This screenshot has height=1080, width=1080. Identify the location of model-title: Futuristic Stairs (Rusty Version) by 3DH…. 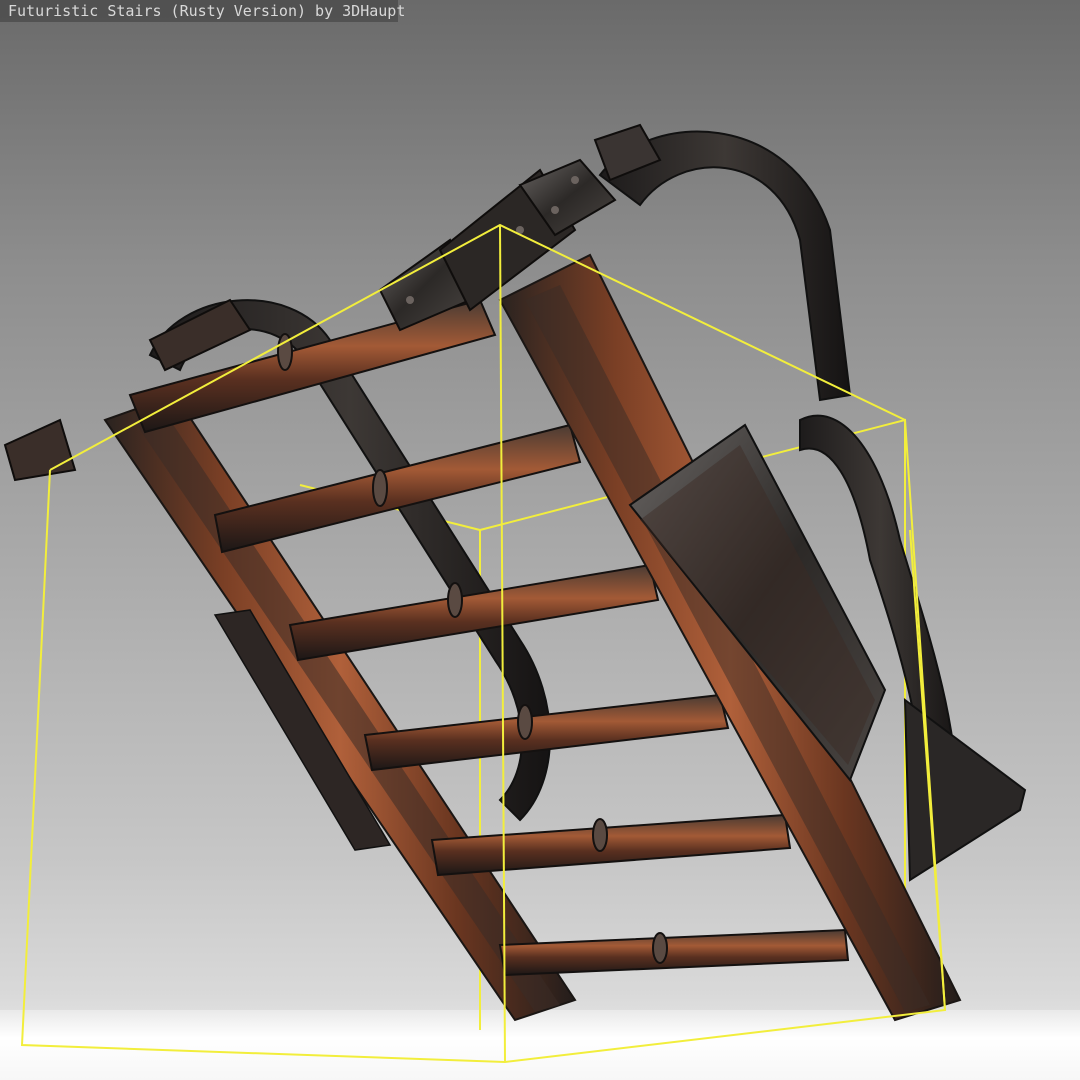
(202, 11).